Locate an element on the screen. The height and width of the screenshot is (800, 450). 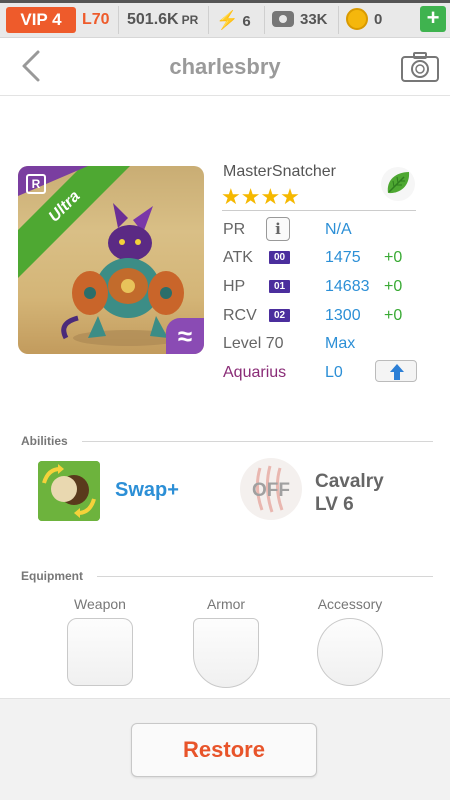
equipment-section-label: Equipment is located at coordinates (52, 576).